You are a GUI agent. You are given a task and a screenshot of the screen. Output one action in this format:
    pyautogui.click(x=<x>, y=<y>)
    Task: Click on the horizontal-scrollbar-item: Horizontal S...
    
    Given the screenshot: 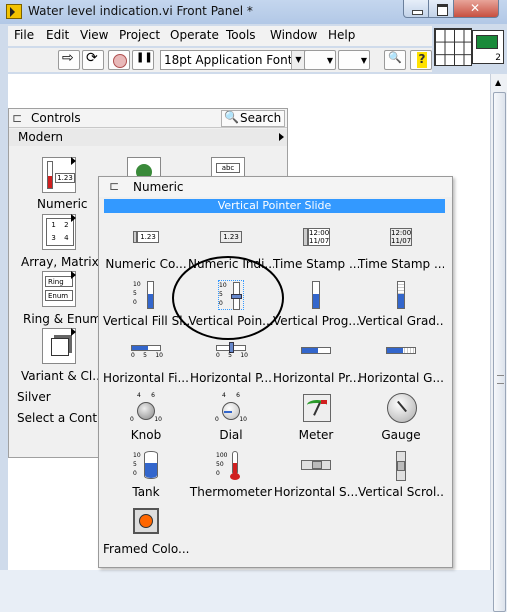 What is the action you would take?
    pyautogui.click(x=316, y=475)
    